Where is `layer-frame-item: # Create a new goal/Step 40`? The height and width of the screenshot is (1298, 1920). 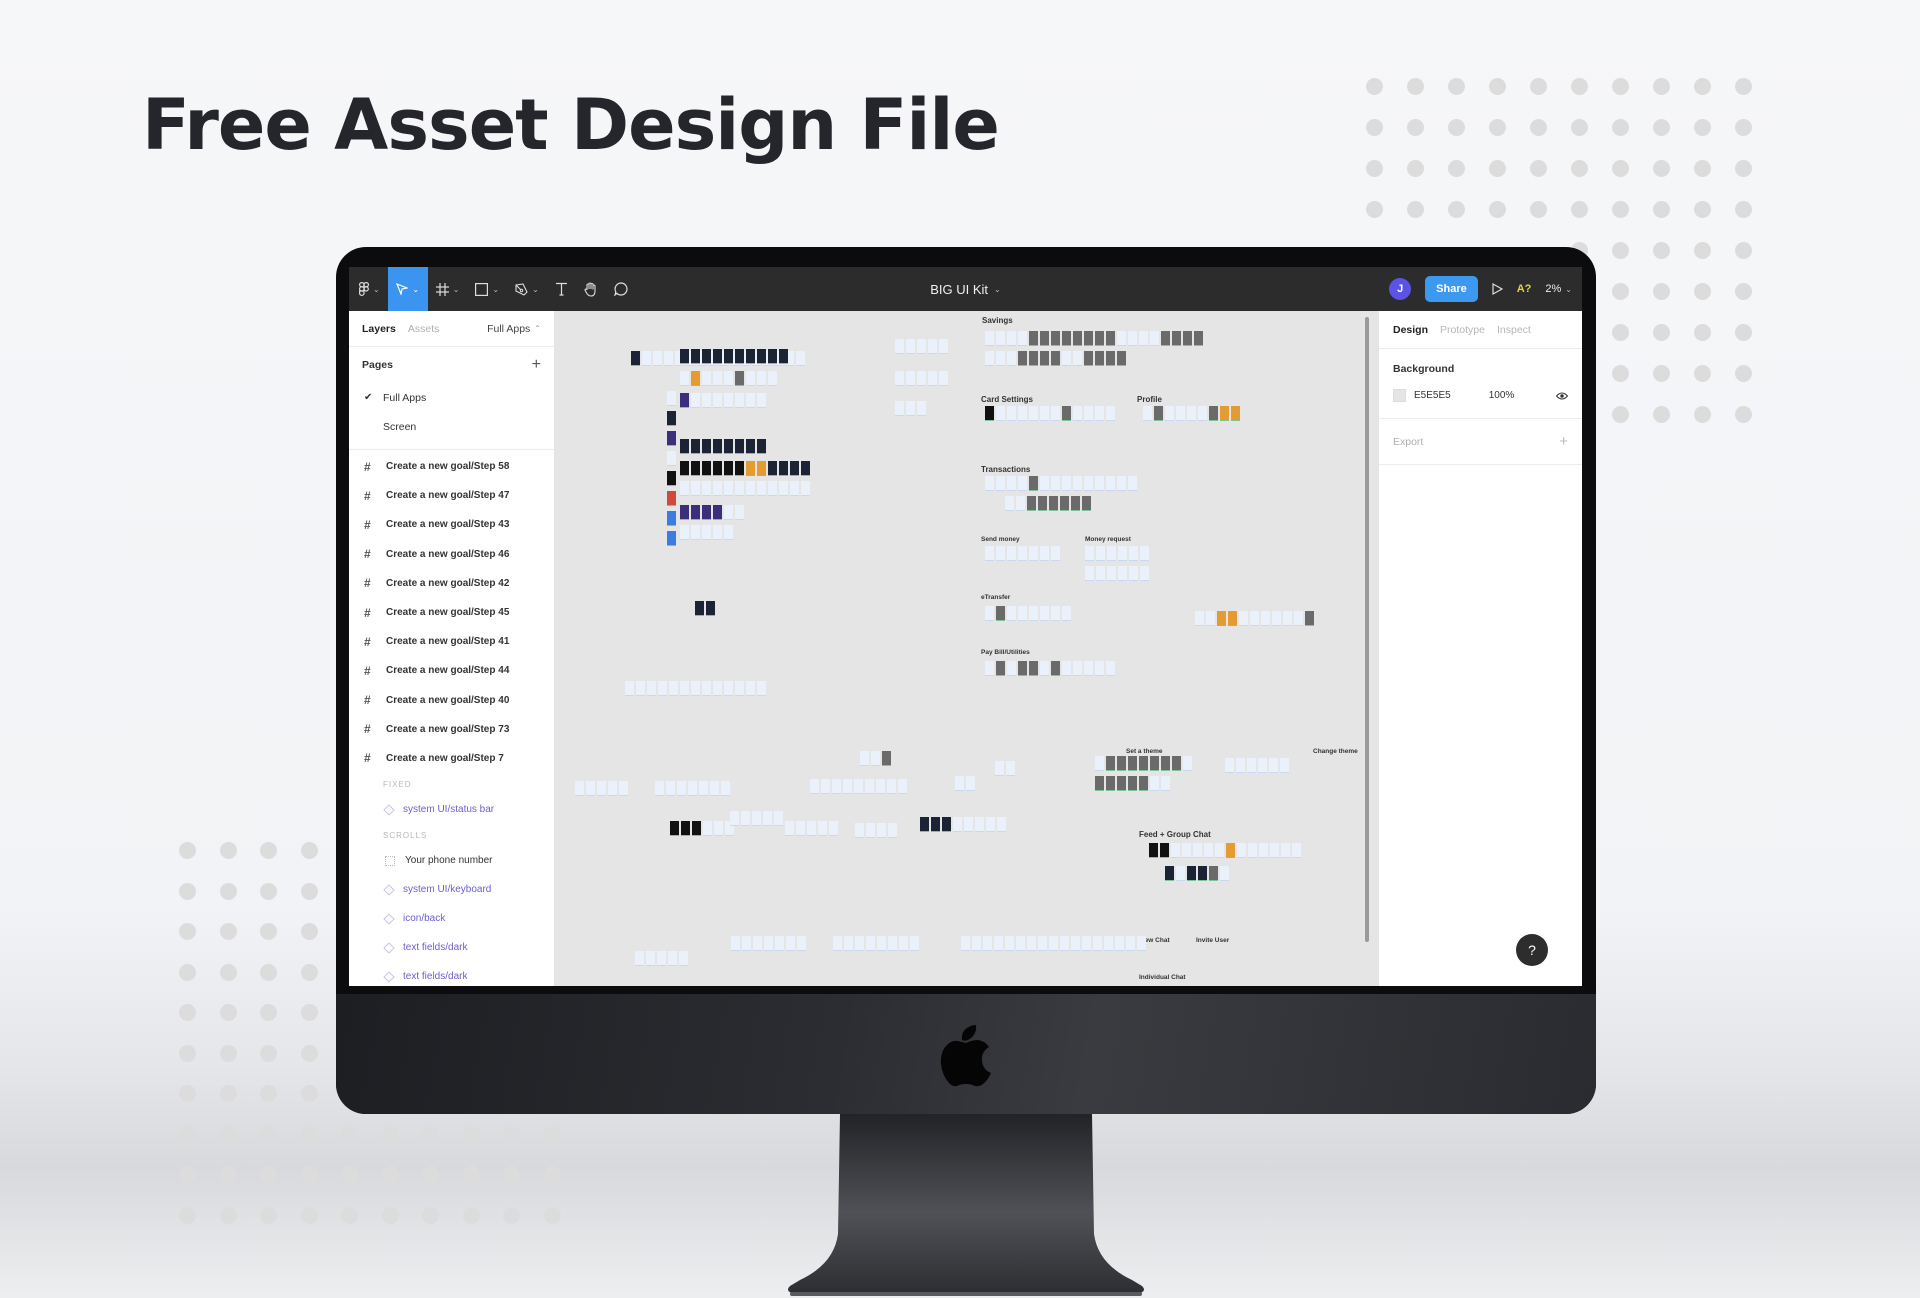
layer-frame-item: # Create a new goal/Step 40 is located at coordinates (451, 700).